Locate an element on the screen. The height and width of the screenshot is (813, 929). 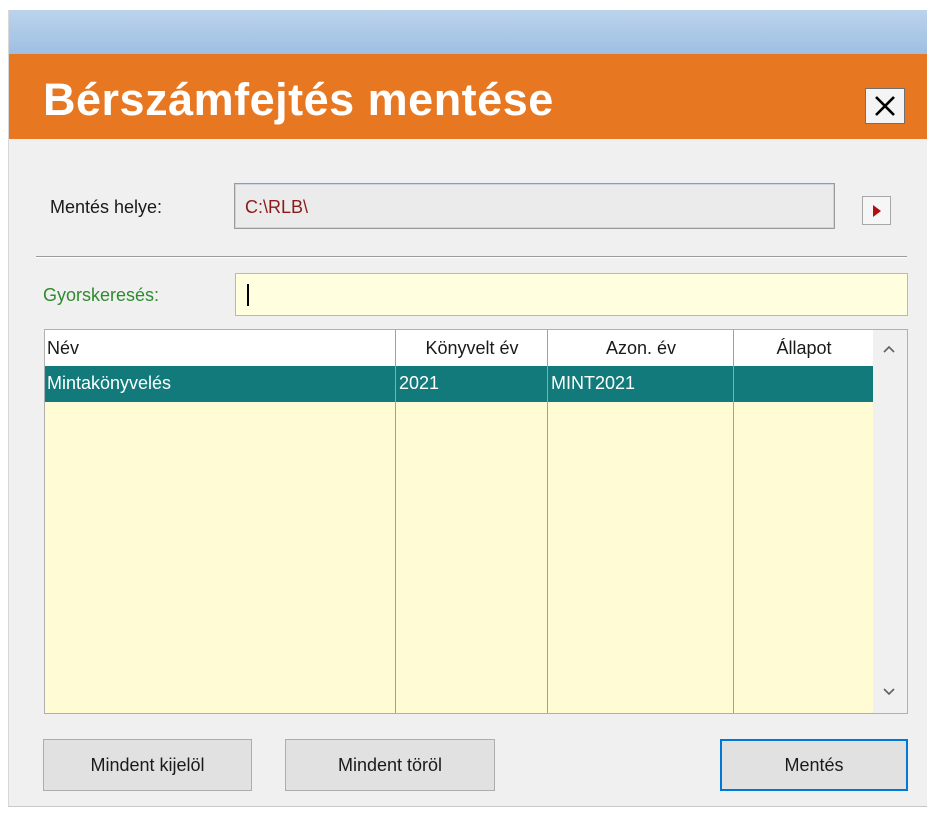
quick-search-input is located at coordinates (571, 294).